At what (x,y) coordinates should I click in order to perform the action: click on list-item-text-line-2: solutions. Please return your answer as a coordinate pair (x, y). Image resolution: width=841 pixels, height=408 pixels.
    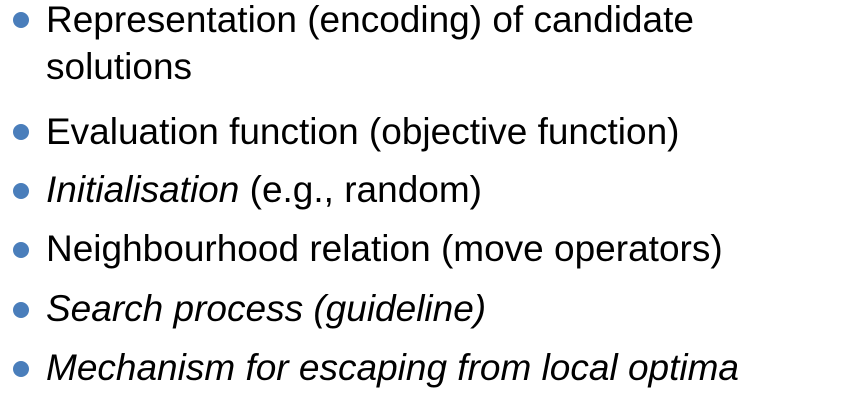
    Looking at the image, I should click on (119, 66).